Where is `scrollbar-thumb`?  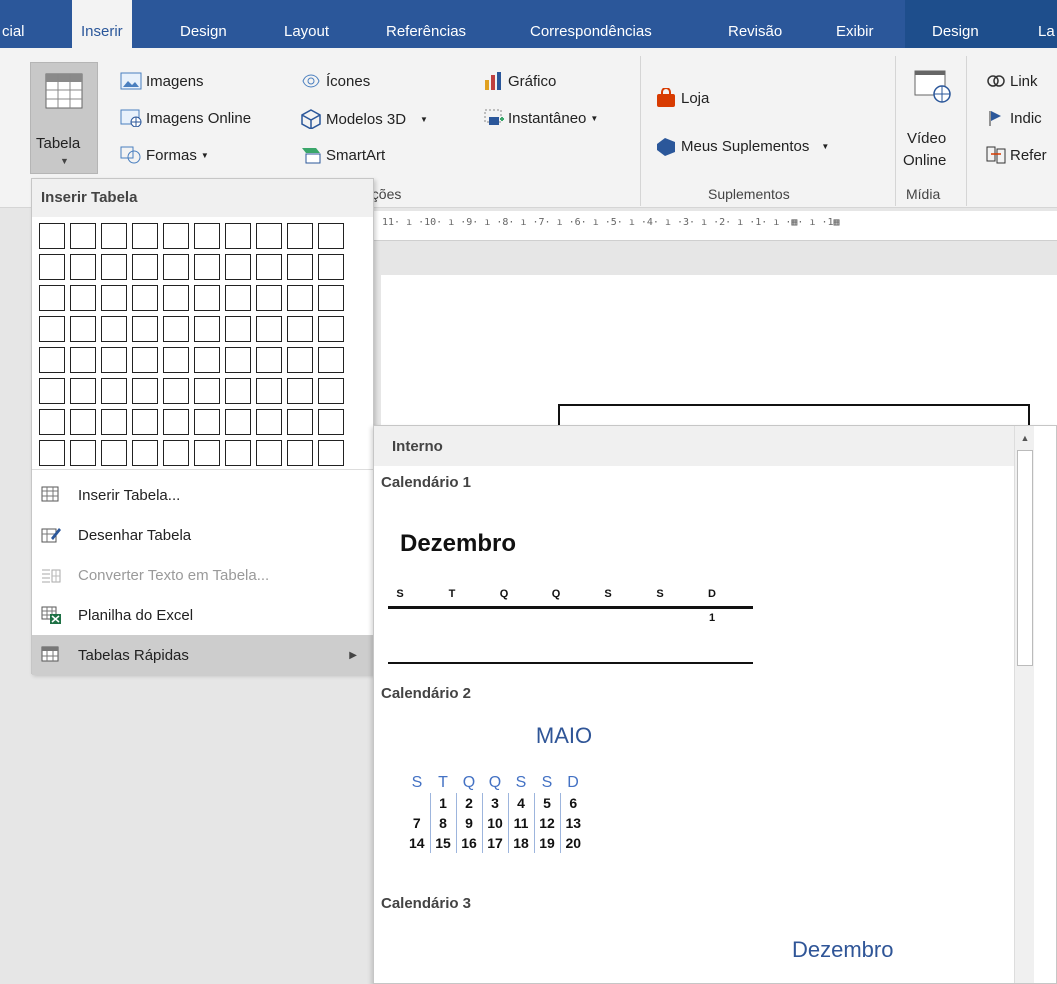
scrollbar-thumb is located at coordinates (1025, 558).